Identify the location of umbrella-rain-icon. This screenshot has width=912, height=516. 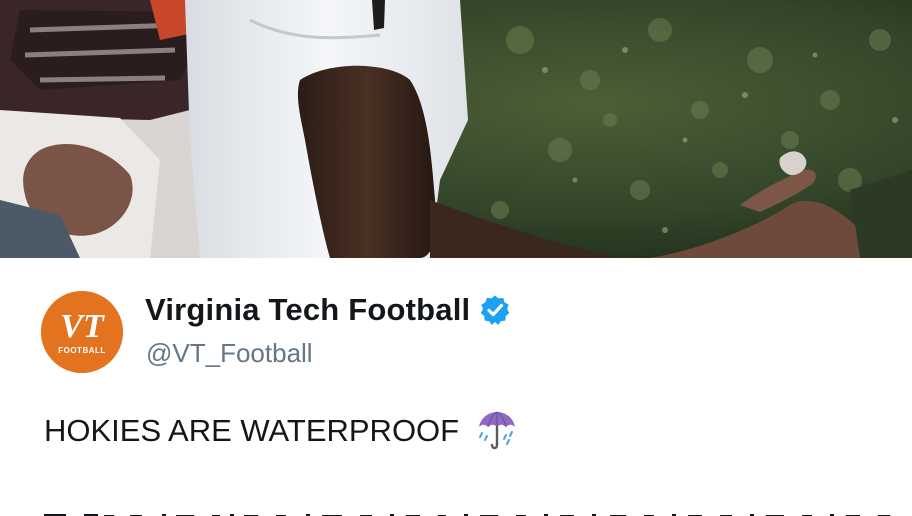
(497, 431).